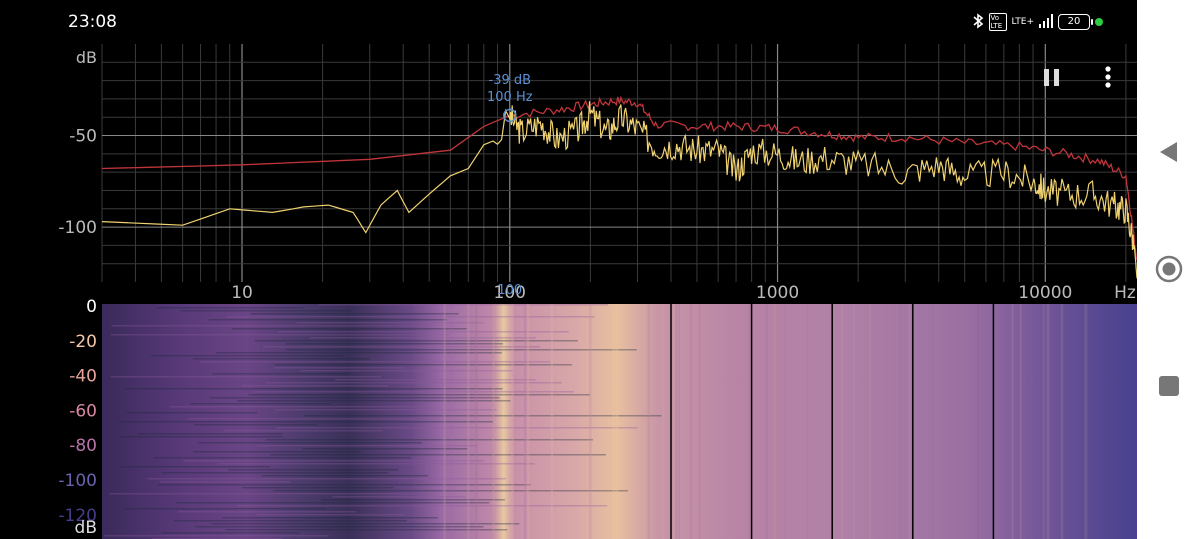 This screenshot has height=539, width=1200. I want to click on peak-hz-label: 100 Hz, so click(510, 97).